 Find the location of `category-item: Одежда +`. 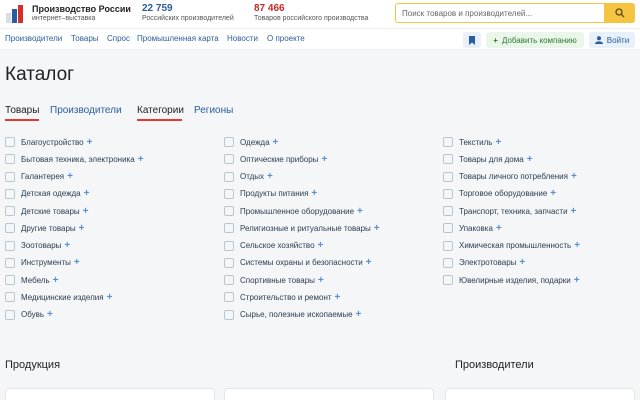

category-item: Одежда + is located at coordinates (251, 142).